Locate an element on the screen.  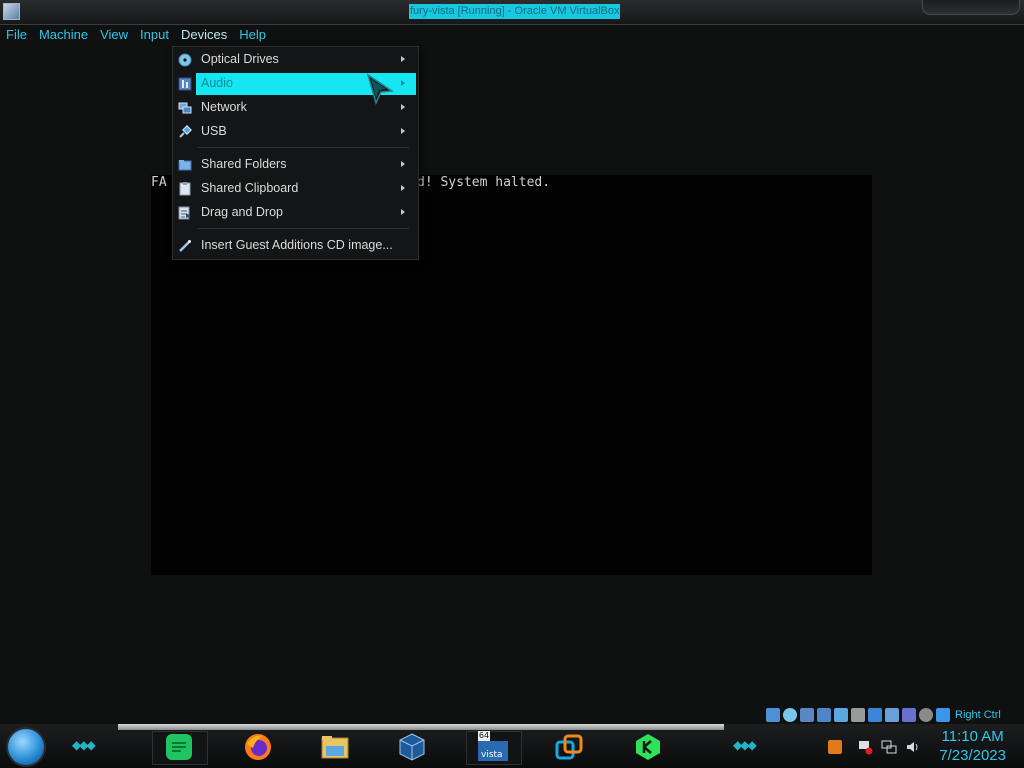
menu-item-usb: USB is located at coordinates (295, 132).